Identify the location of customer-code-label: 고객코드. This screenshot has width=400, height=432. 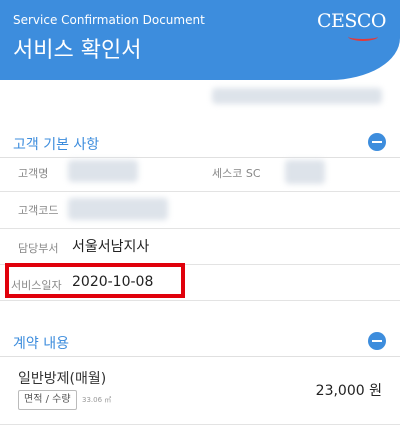
(38, 210).